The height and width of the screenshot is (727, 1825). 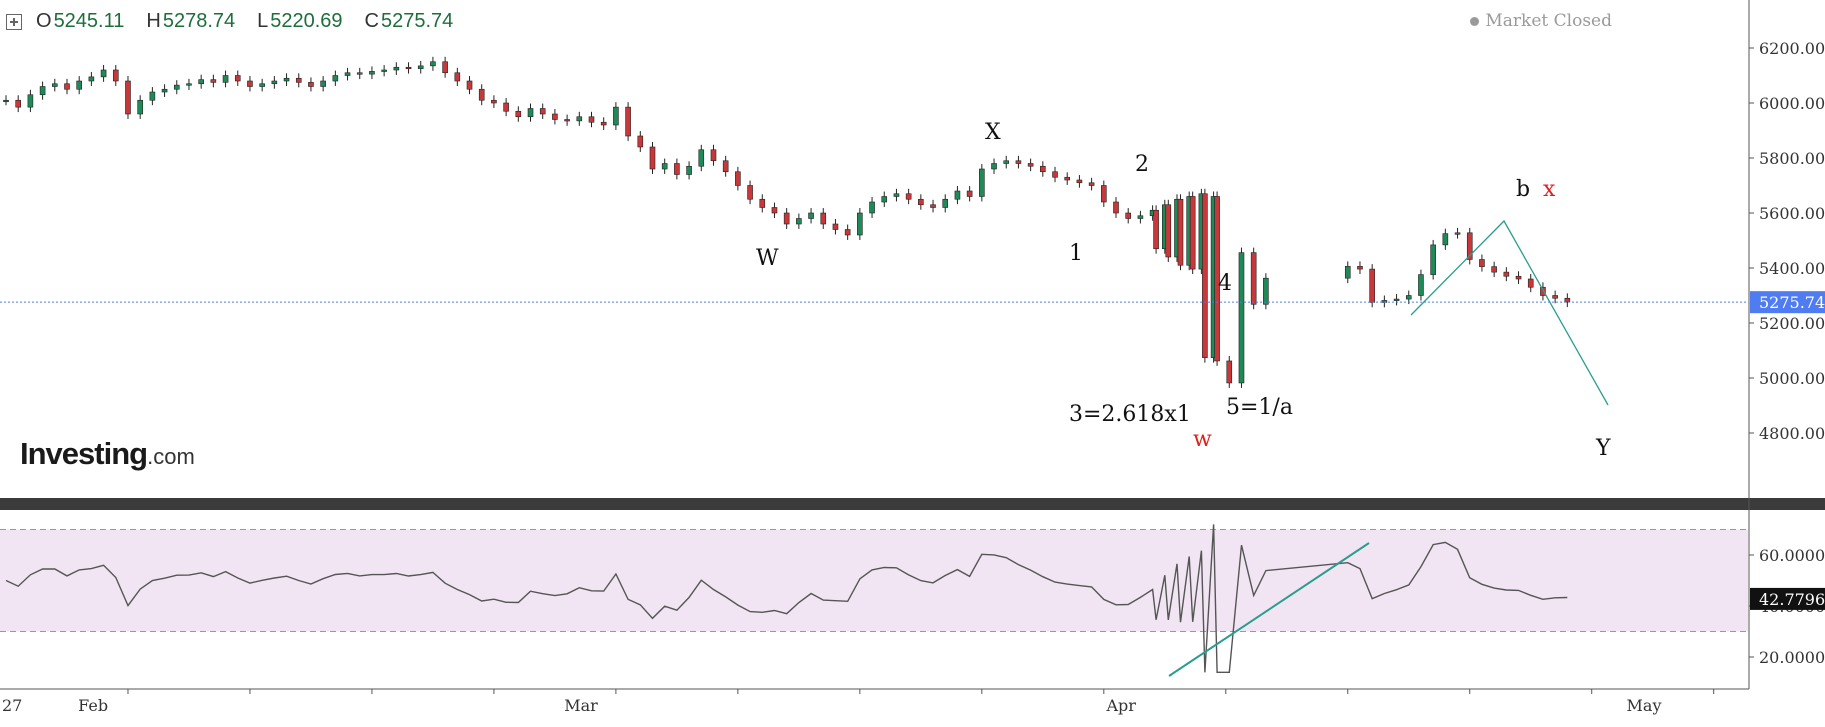 What do you see at coordinates (1225, 283) in the screenshot?
I see `wave-label: 4` at bounding box center [1225, 283].